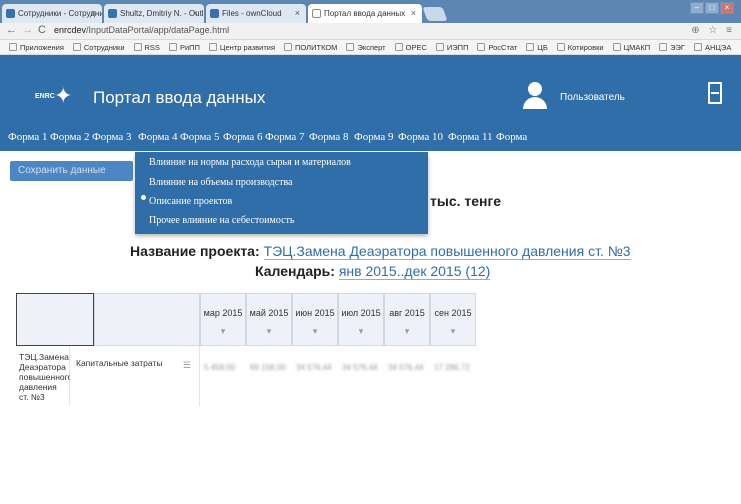  What do you see at coordinates (715, 93) in the screenshot?
I see `logout-icon` at bounding box center [715, 93].